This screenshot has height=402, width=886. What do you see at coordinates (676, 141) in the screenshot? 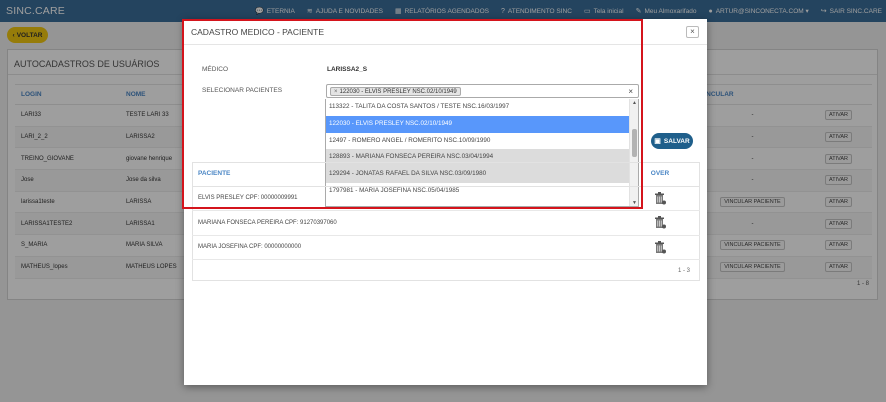
I see `save-label: SALVAR` at bounding box center [676, 141].